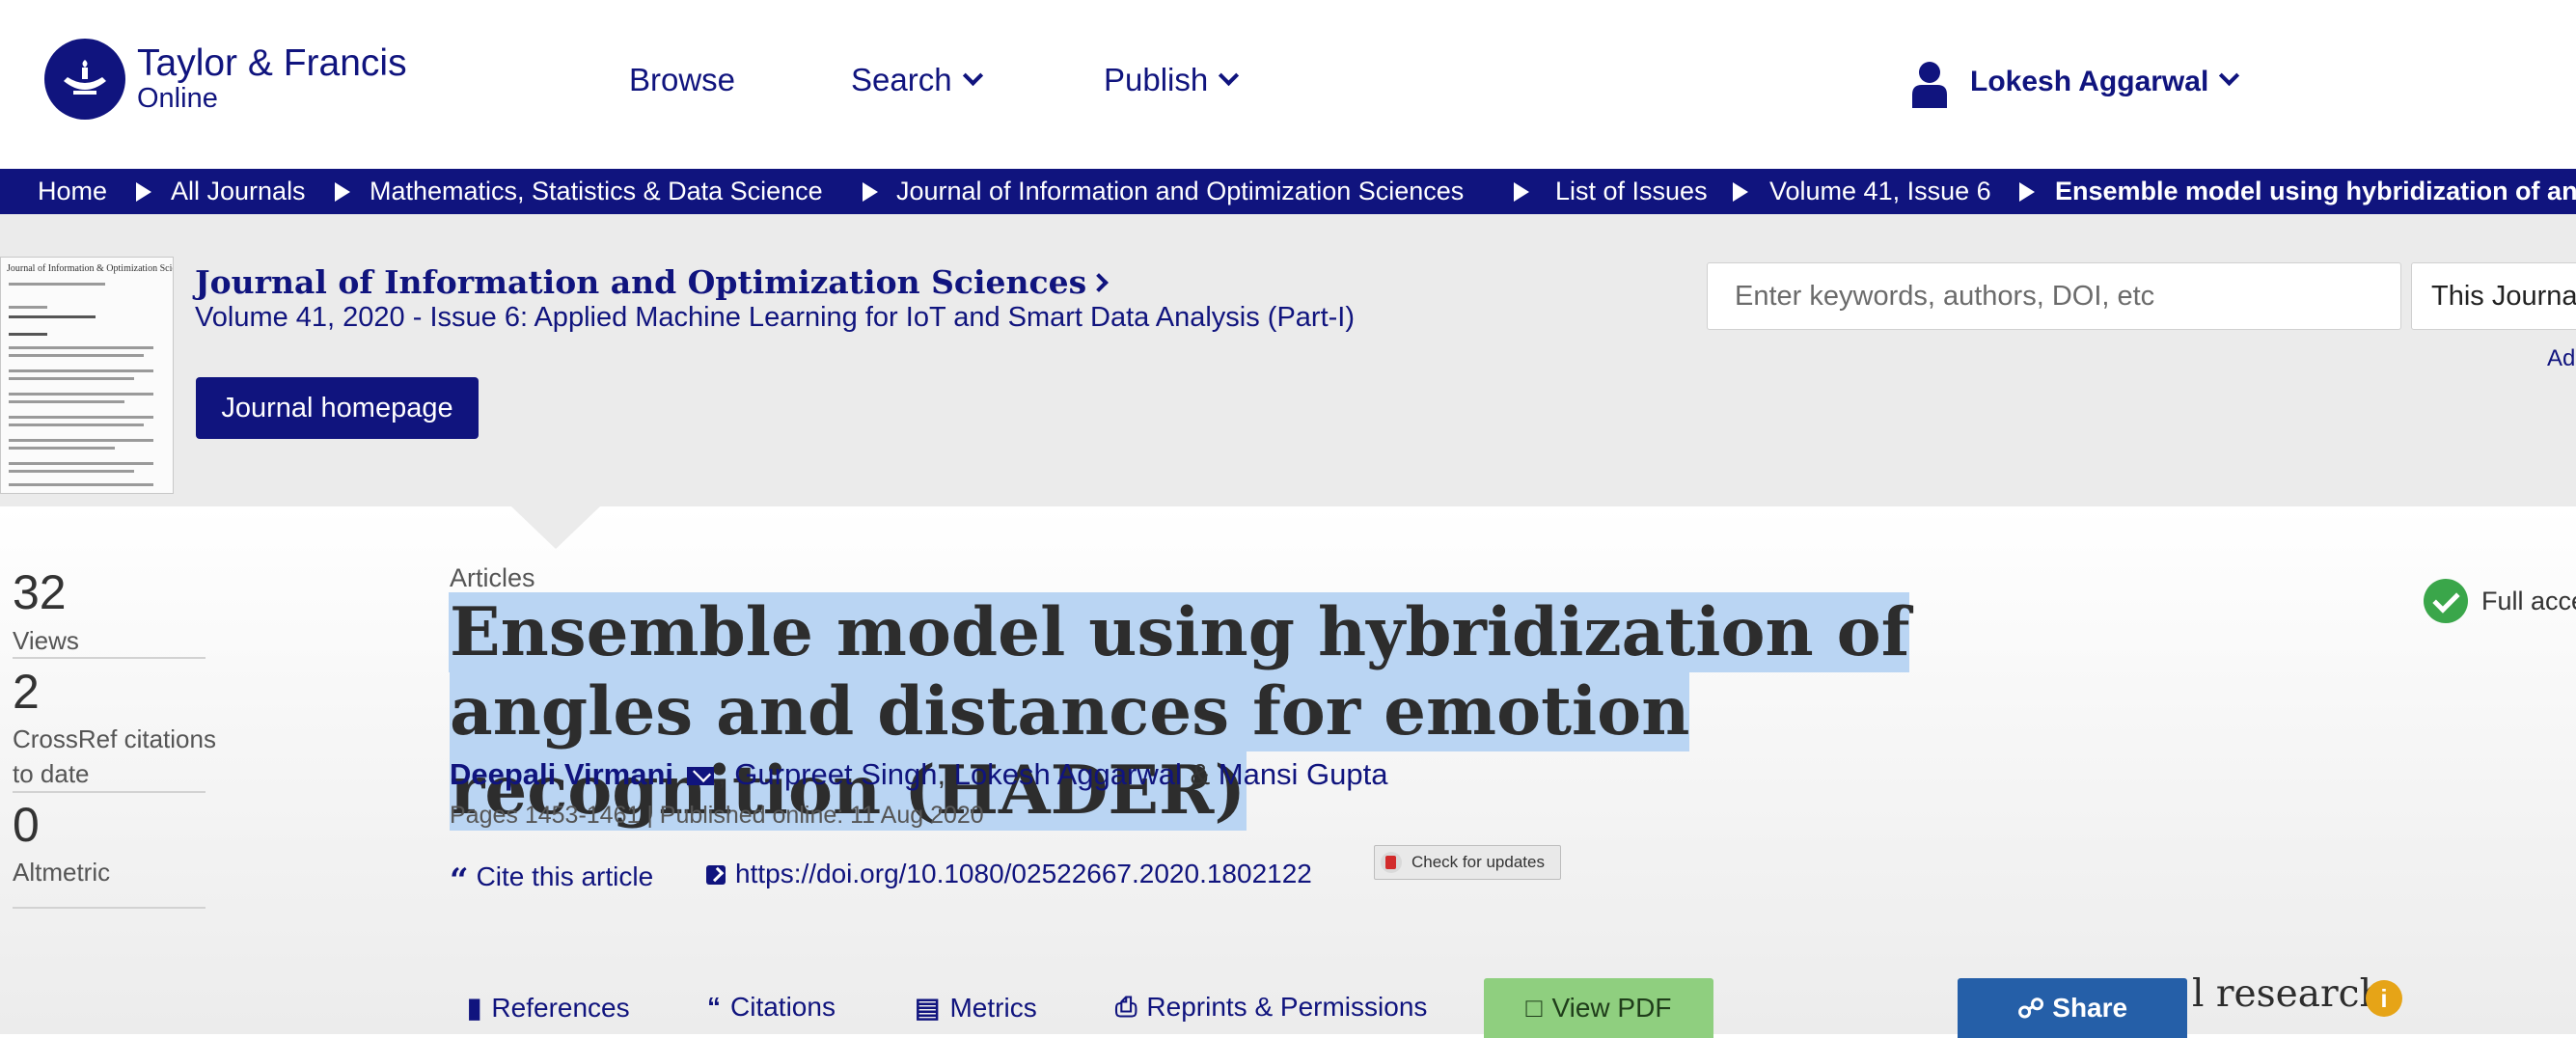 This screenshot has width=2576, height=1038. Describe the element at coordinates (1271, 1008) in the screenshot. I see `tab-reprints-permissions: ⎙ Reprints & Permissions` at that location.